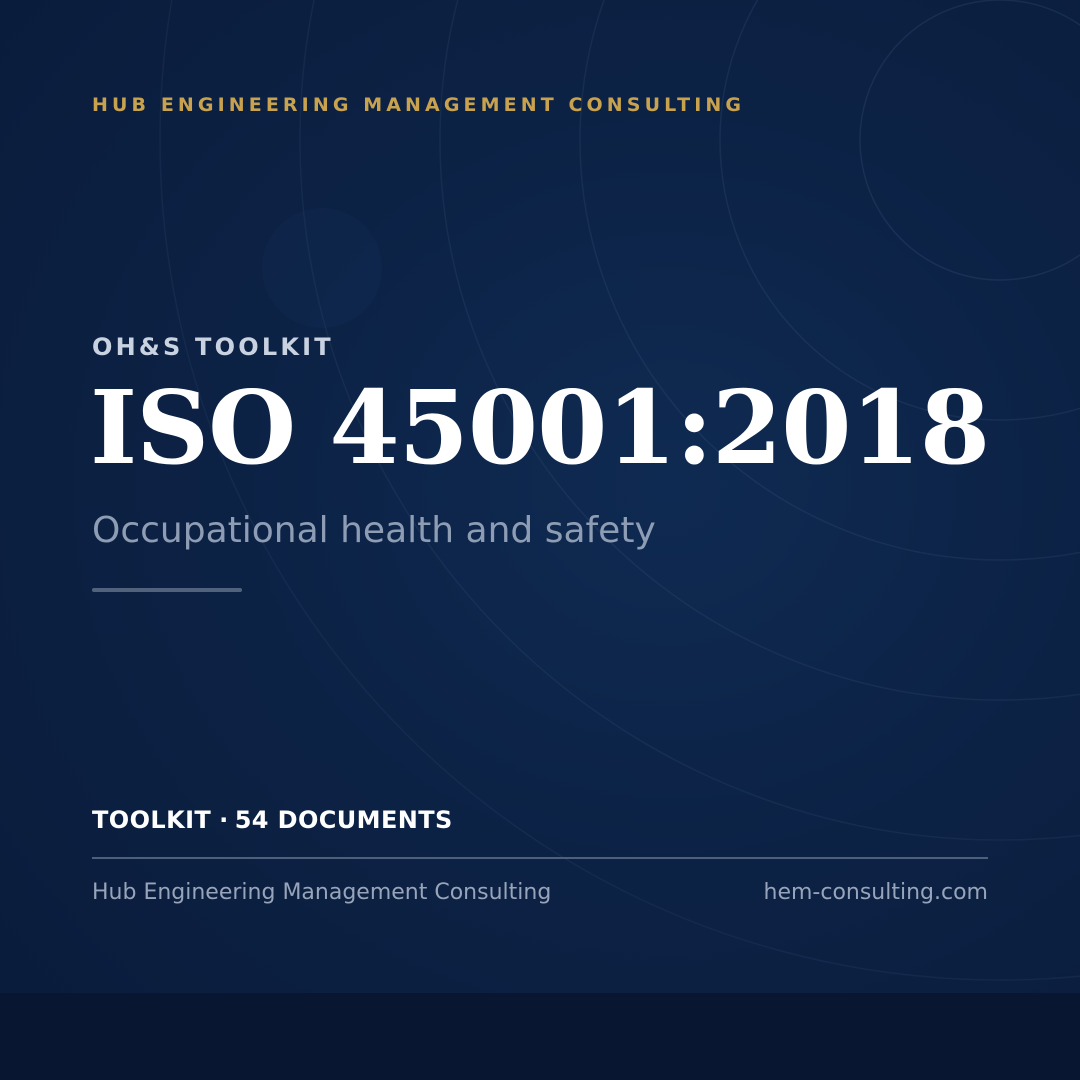 This screenshot has height=1080, width=1080. I want to click on toolkit-type: TOOLKIT, so click(152, 820).